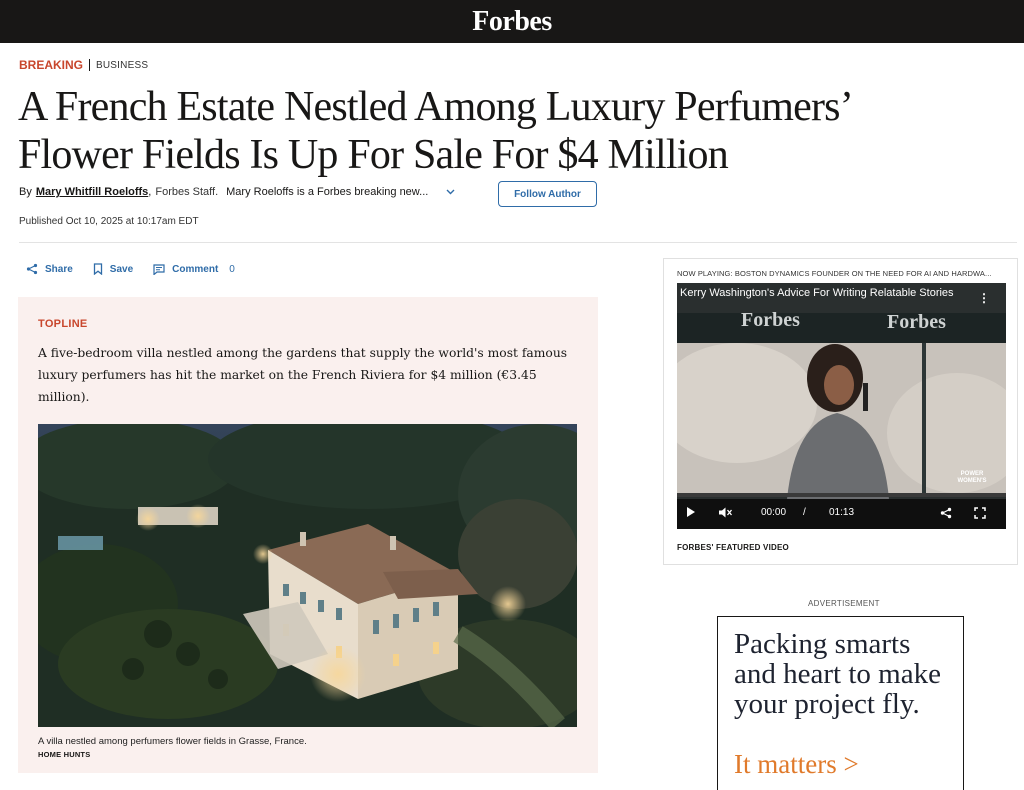 The image size is (1024, 790). I want to click on category-link: BUSINESS, so click(122, 65).